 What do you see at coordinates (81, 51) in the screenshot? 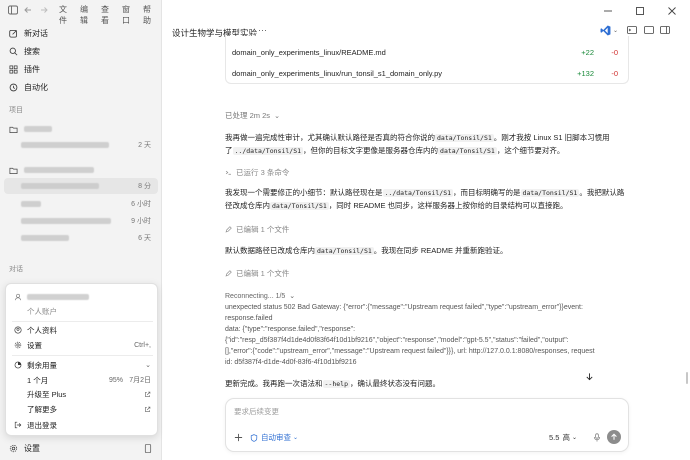
I see `nav-search: 搜索` at bounding box center [81, 51].